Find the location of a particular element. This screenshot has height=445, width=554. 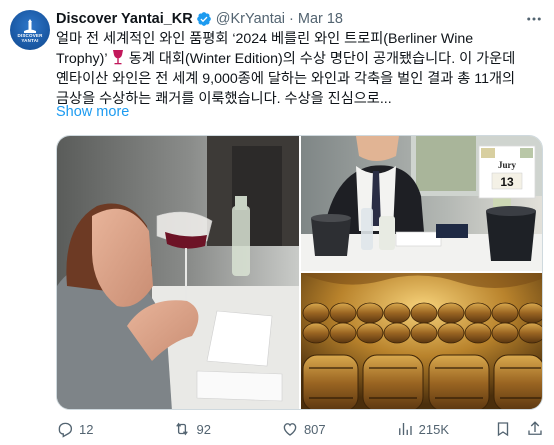

verified-badge-icon is located at coordinates (203, 19).